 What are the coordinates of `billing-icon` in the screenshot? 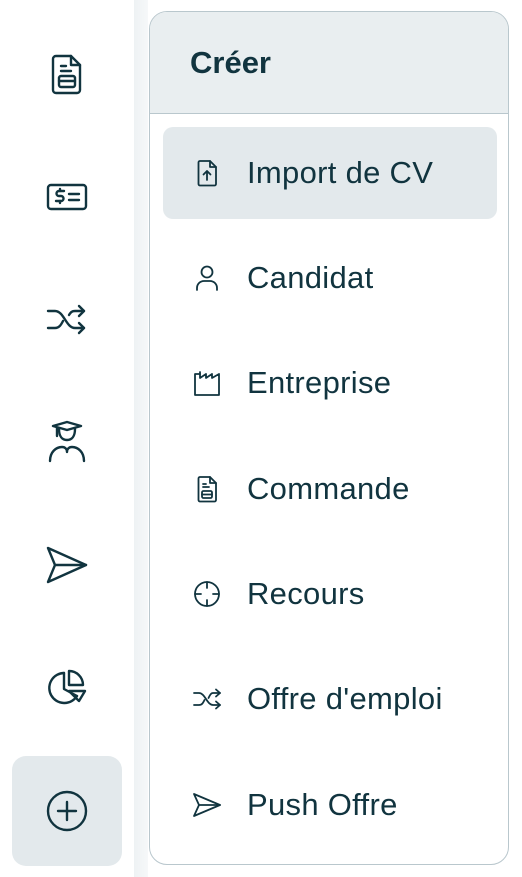 It's located at (67, 197).